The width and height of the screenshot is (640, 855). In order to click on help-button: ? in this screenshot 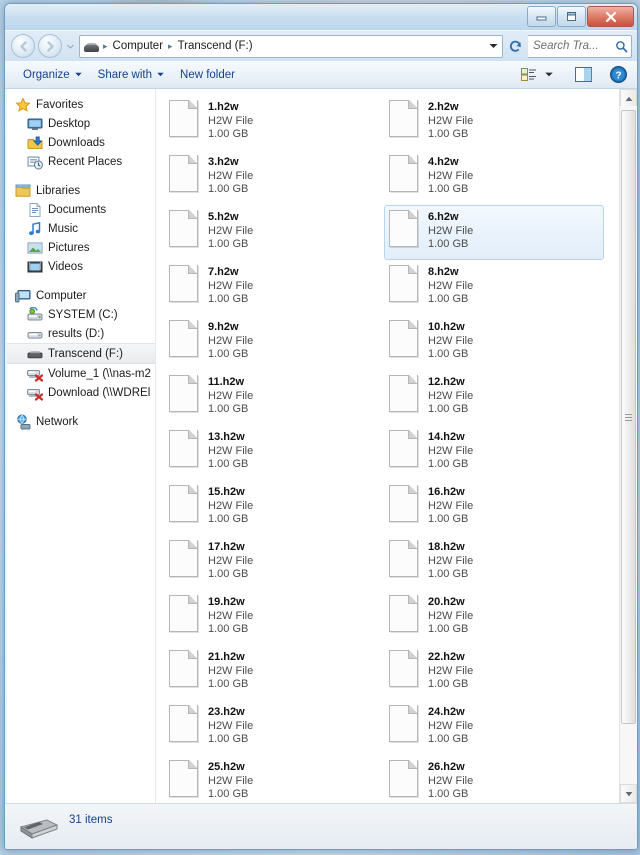, I will do `click(618, 74)`.